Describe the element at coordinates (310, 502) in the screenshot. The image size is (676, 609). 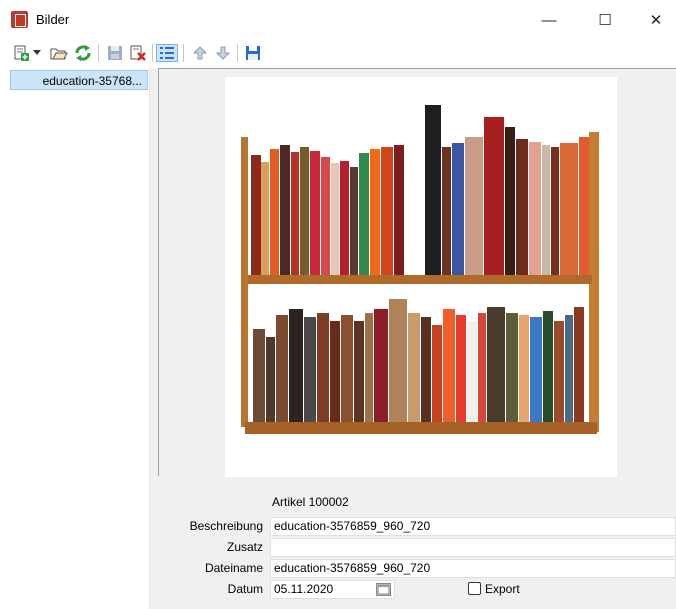
I see `artikel-label: Artikel 100002` at that location.